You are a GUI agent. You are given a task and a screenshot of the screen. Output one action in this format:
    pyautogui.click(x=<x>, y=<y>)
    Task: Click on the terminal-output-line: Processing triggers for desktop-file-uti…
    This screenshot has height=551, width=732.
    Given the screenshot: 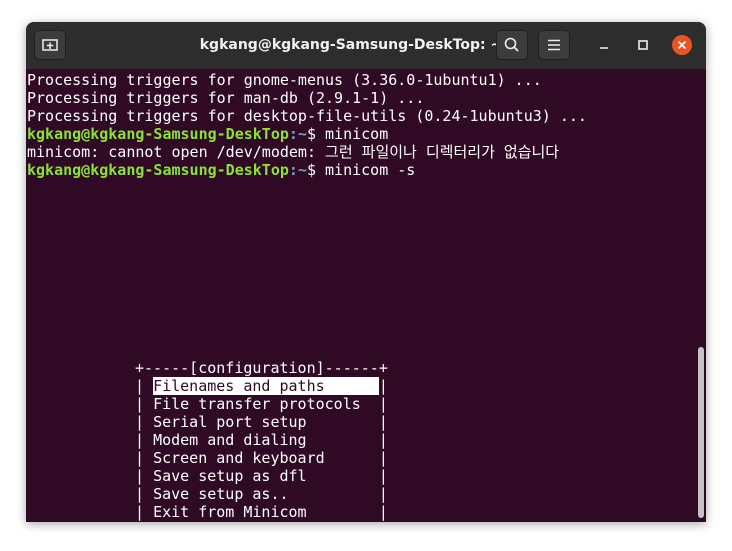 What is the action you would take?
    pyautogui.click(x=307, y=116)
    